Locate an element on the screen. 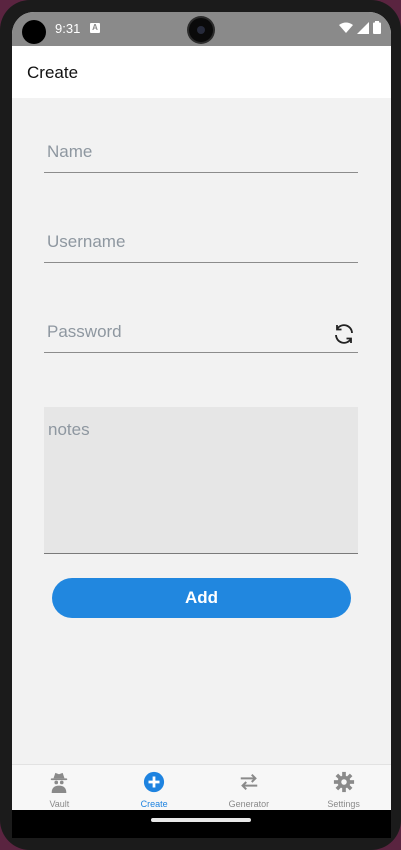  tab-label: Vault is located at coordinates (59, 804).